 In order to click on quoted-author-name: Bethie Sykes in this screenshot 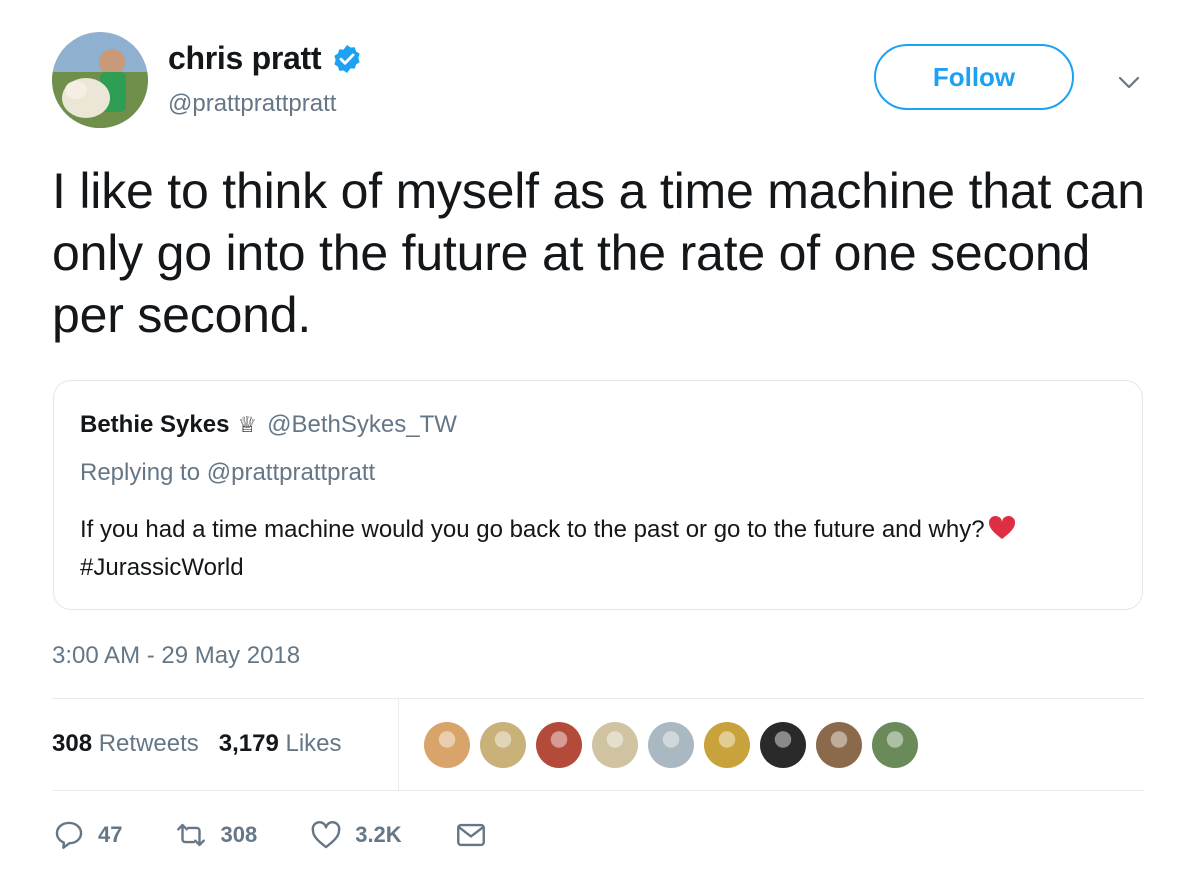, I will do `click(155, 424)`.